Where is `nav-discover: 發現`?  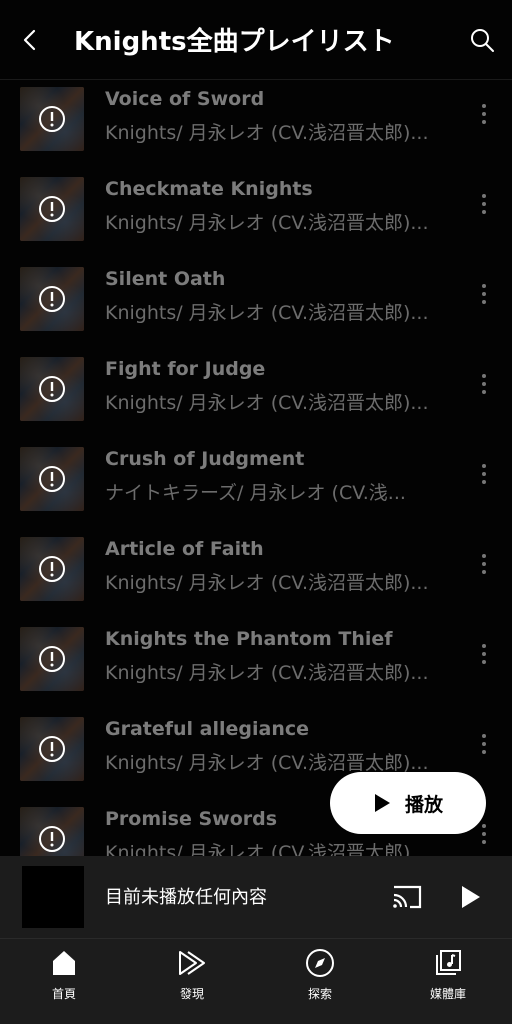
nav-discover: 發現 is located at coordinates (192, 981).